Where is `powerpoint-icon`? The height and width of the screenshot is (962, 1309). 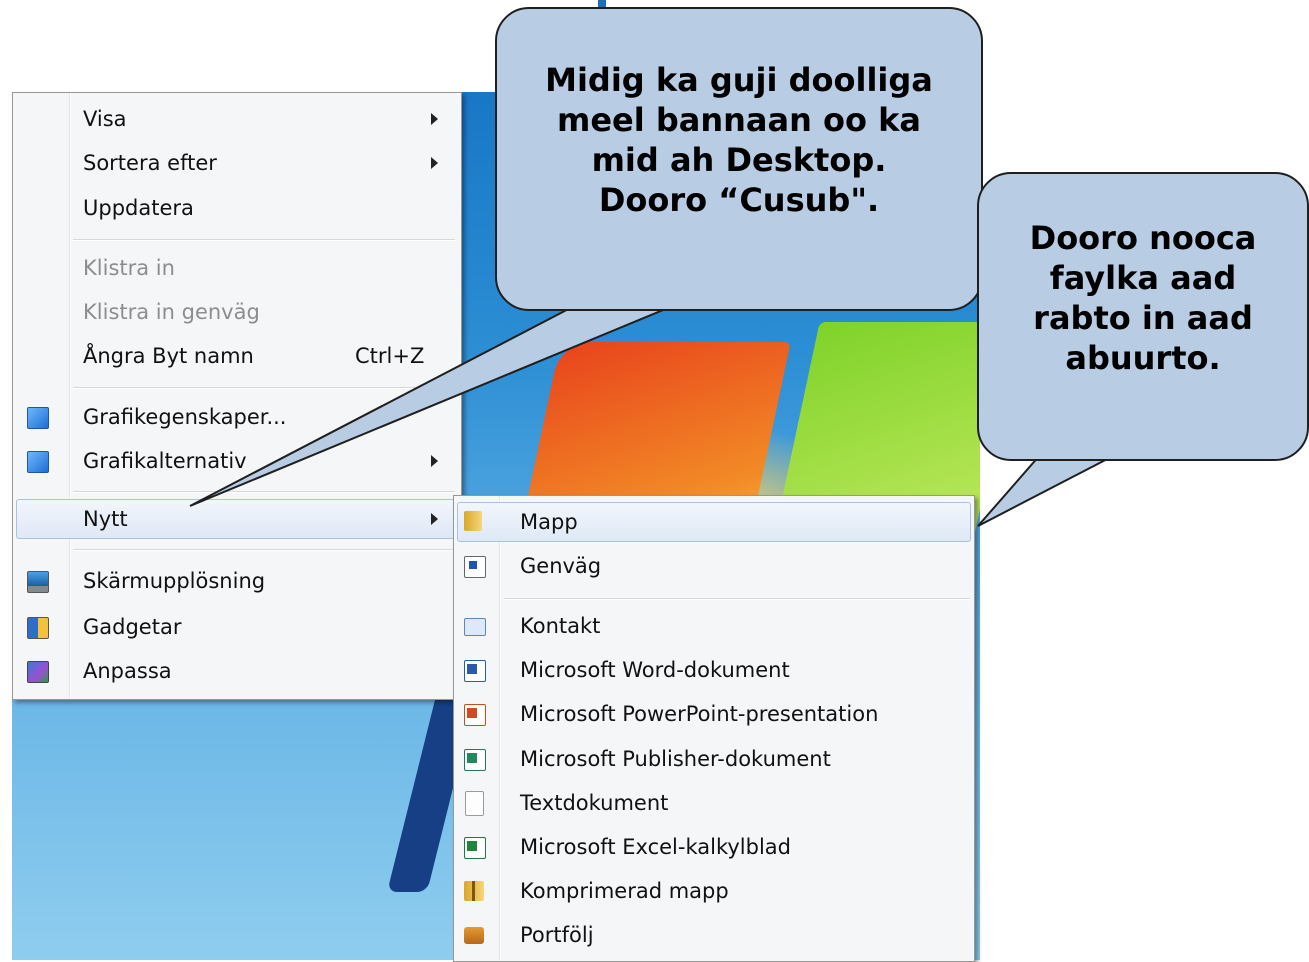 powerpoint-icon is located at coordinates (475, 715).